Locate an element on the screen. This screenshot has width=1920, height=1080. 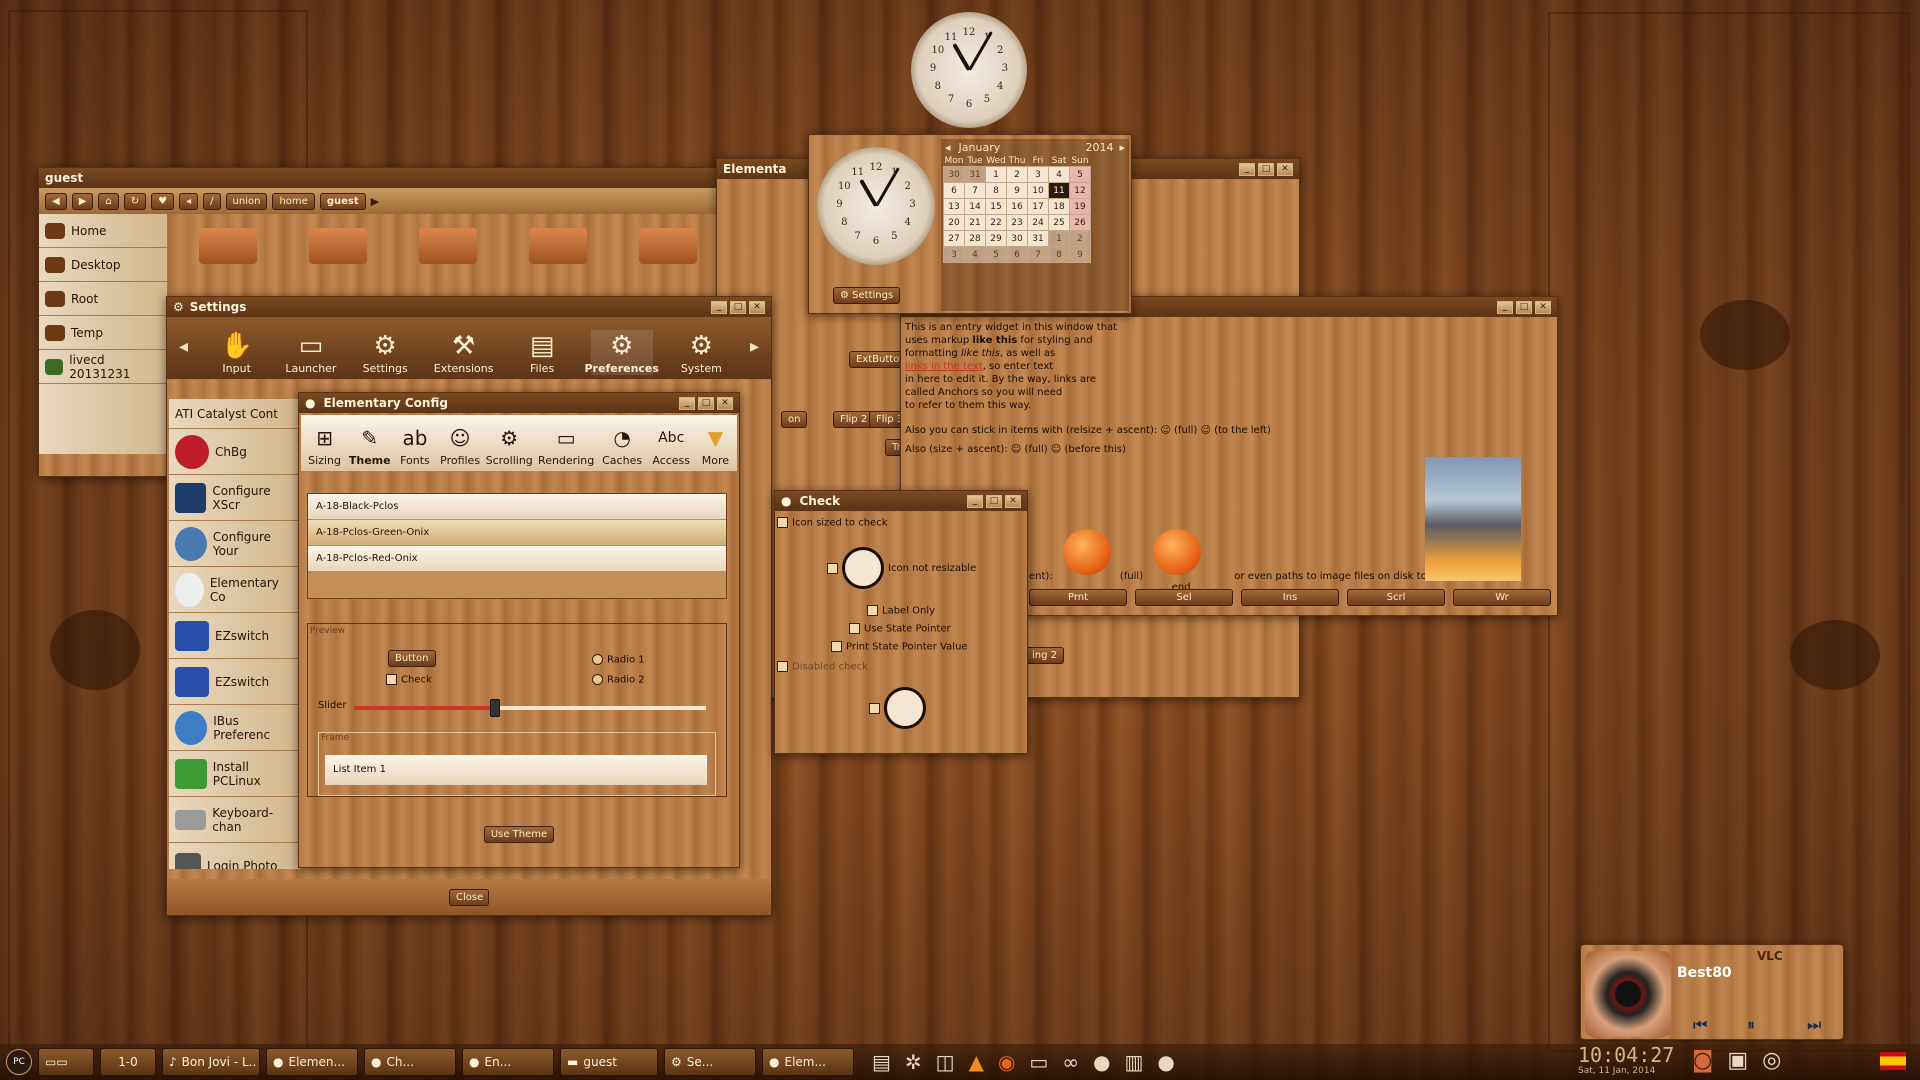
theme-list-item: A-18-Black-Pclos is located at coordinates (517, 507).